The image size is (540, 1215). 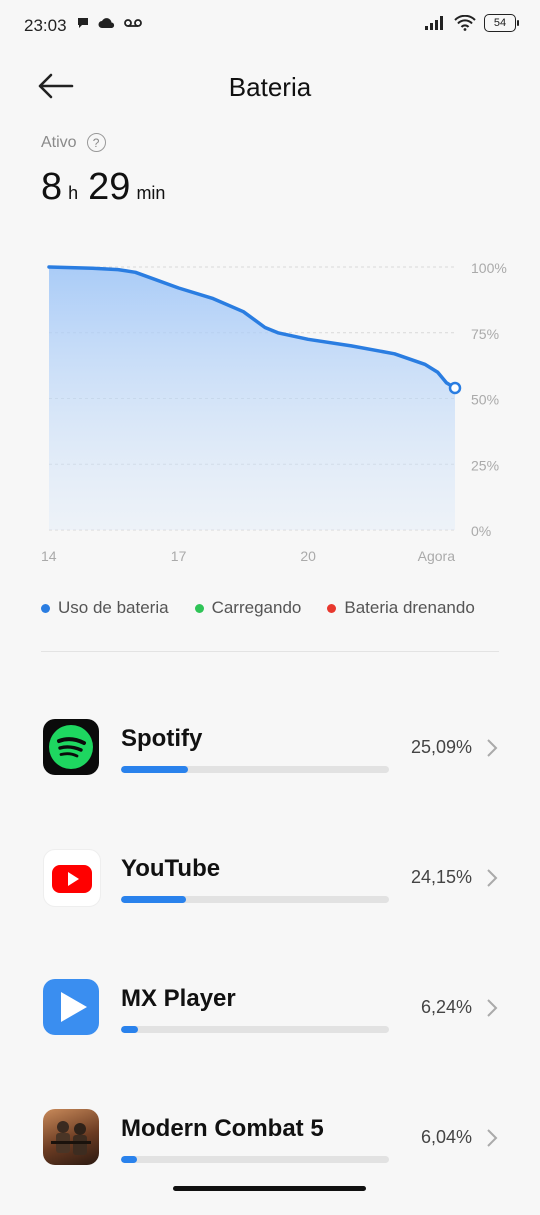 What do you see at coordinates (409, 607) in the screenshot?
I see `legend-label: Bateria drenando` at bounding box center [409, 607].